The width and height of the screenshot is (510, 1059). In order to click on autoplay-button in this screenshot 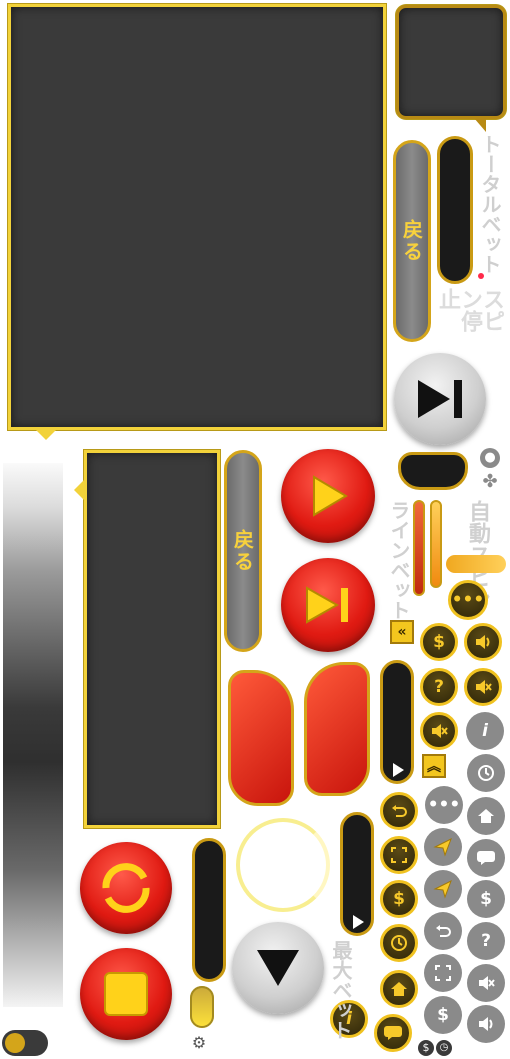, I will do `click(126, 888)`.